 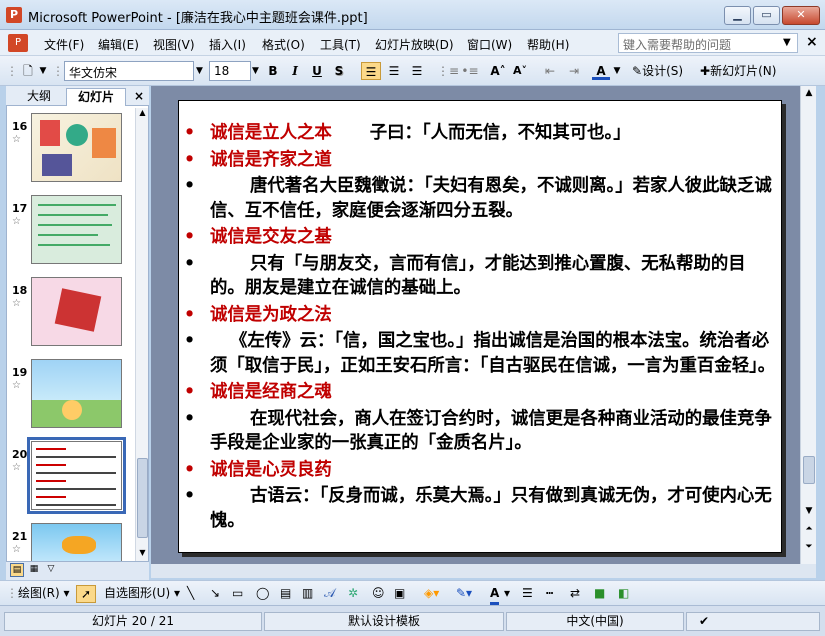 I want to click on menu-edit: 编辑(E), so click(x=118, y=44).